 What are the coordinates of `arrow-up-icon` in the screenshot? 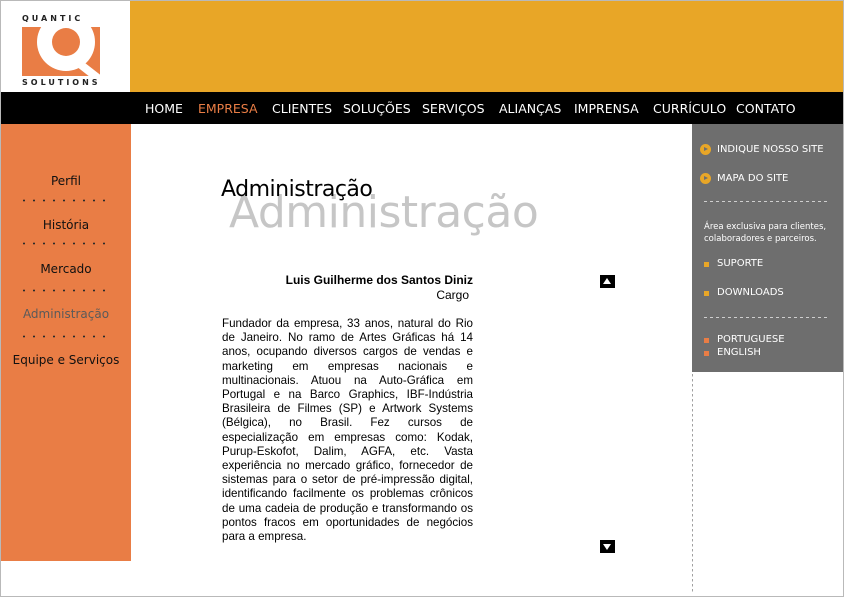 It's located at (607, 281).